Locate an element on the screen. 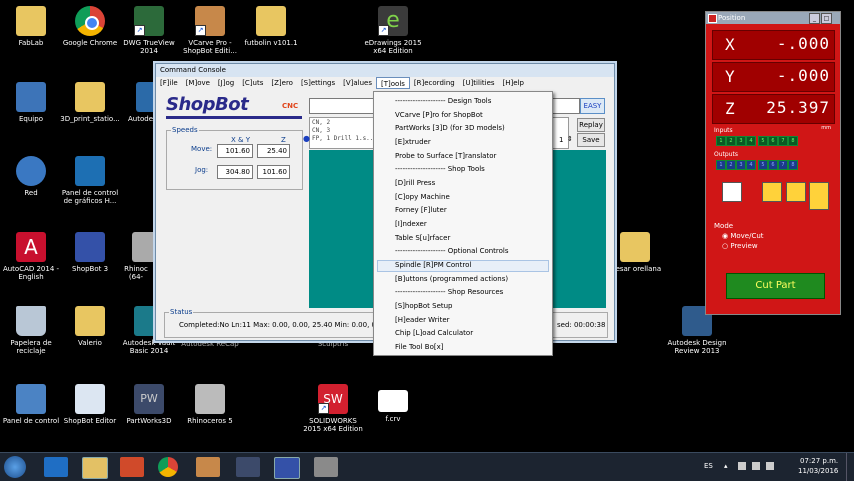  menu-zero: [Z]ero is located at coordinates (282, 83).